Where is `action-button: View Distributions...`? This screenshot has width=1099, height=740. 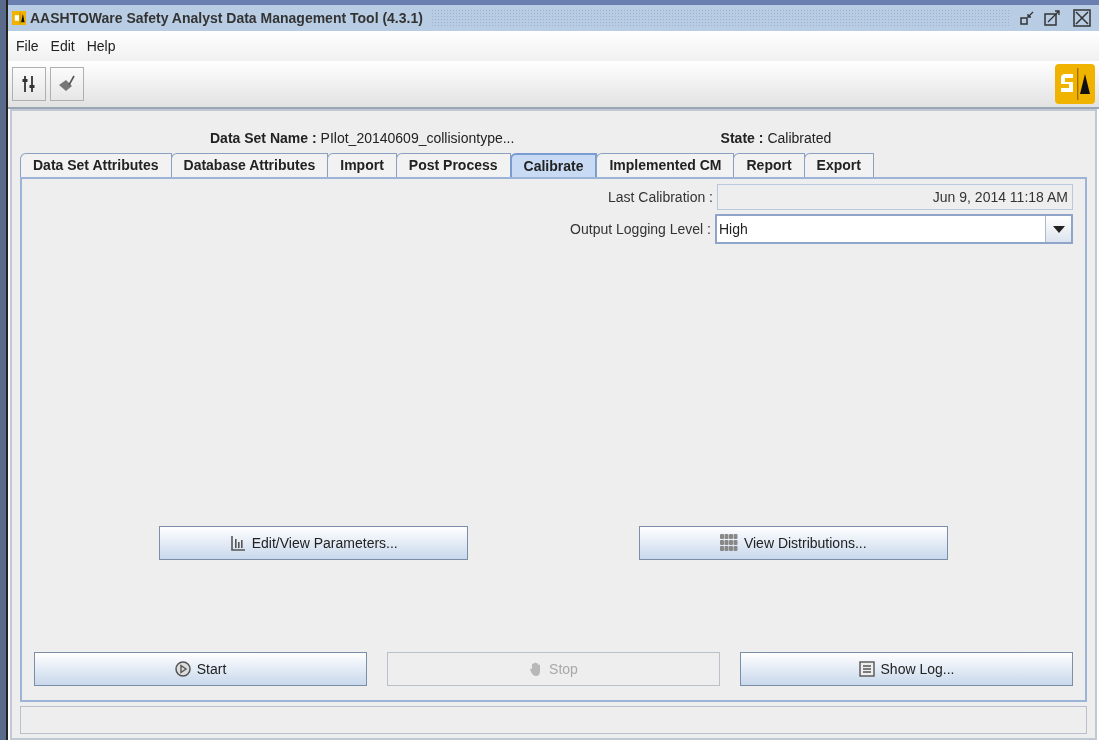
action-button: View Distributions... is located at coordinates (793, 543).